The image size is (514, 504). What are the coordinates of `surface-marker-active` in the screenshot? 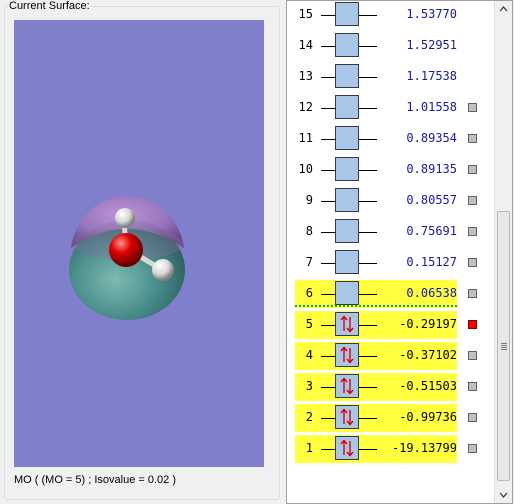 It's located at (472, 324).